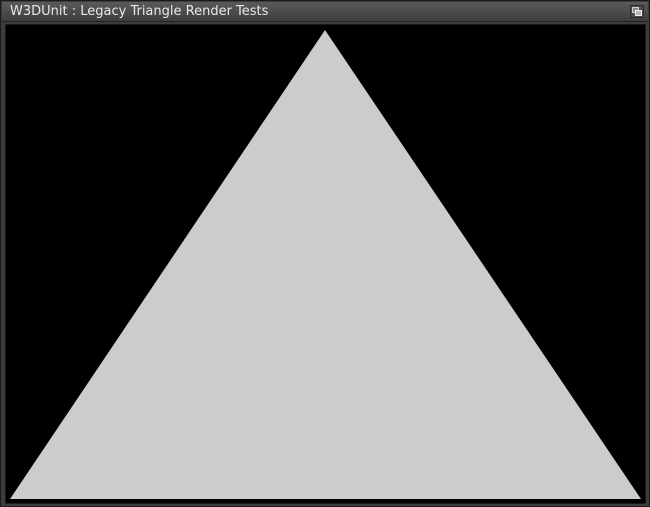  I want to click on depth-arrange-icon, so click(637, 11).